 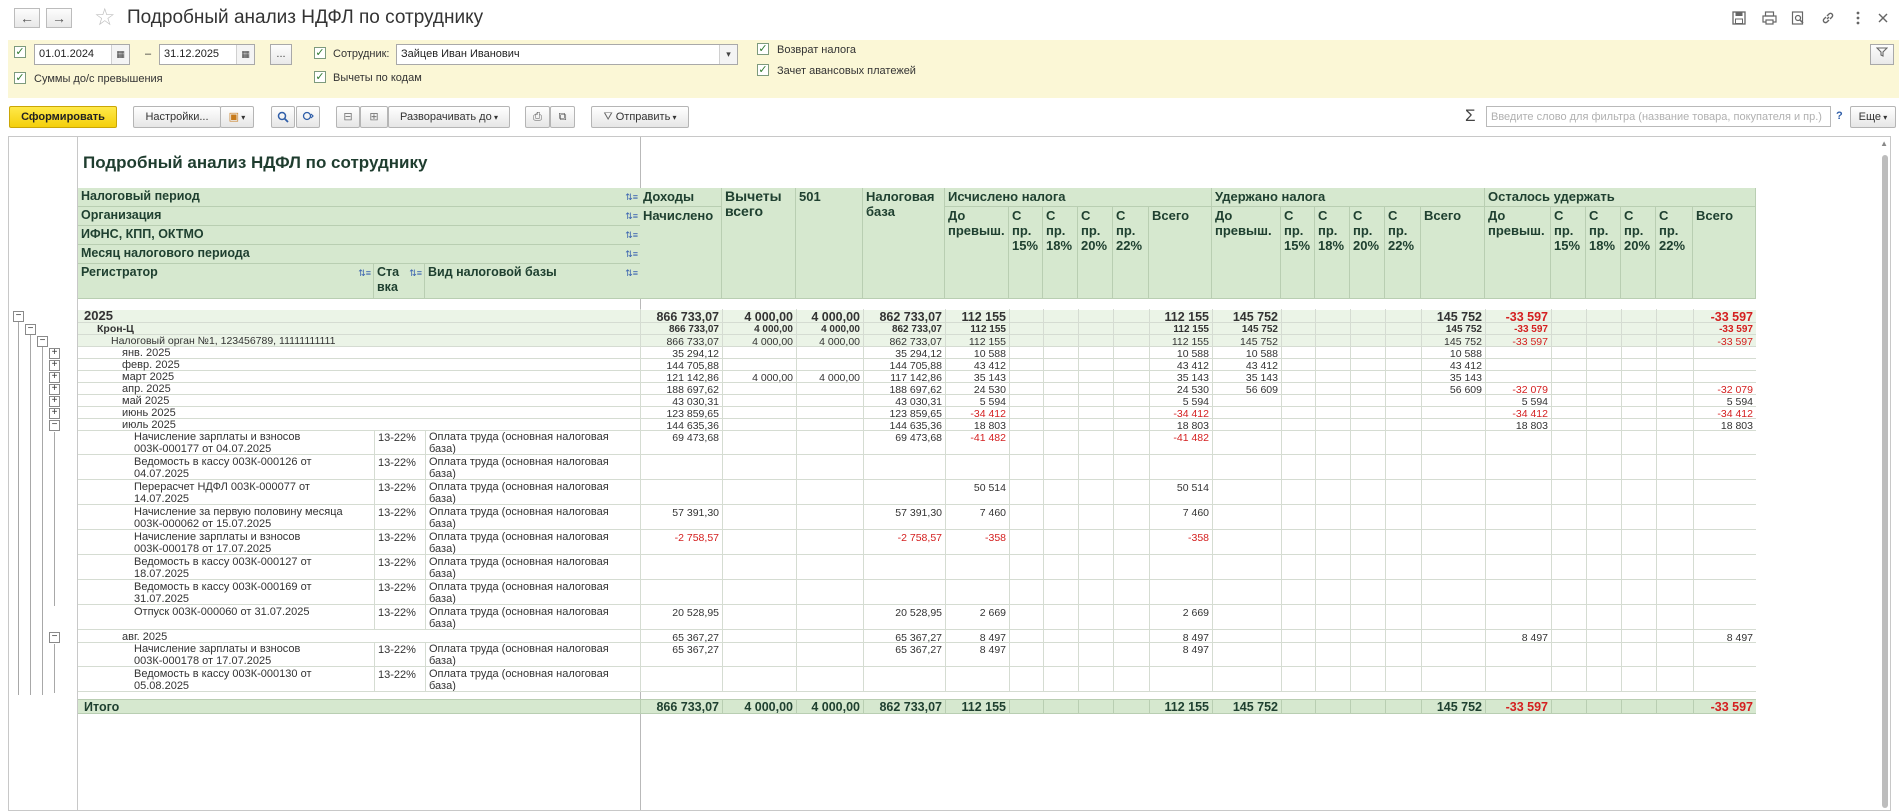 What do you see at coordinates (1885, 481) in the screenshot?
I see `vertical-scrollbar` at bounding box center [1885, 481].